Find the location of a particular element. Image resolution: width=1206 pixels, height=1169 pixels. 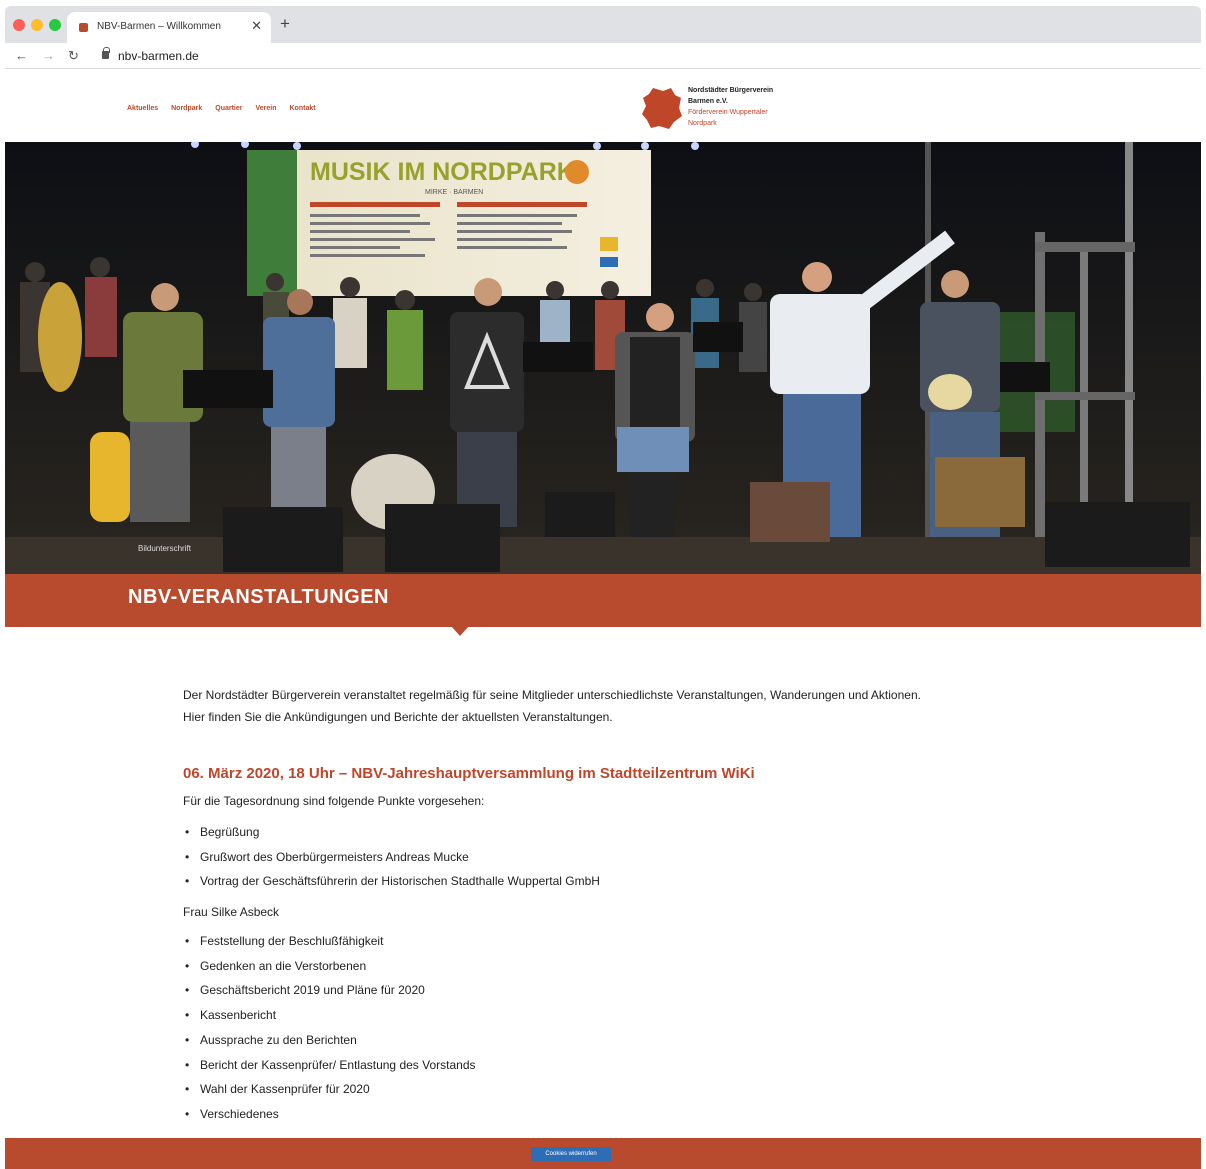

agenda-item: Geschäftsbericht 2019 und Pläne für 2020 is located at coordinates (563, 990).